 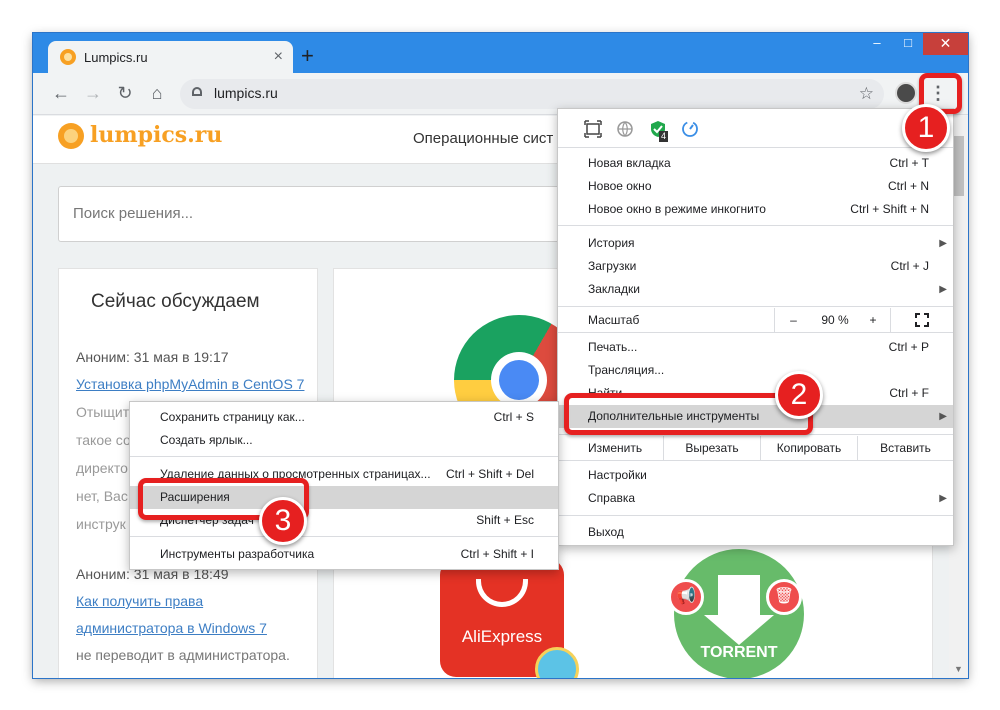 What do you see at coordinates (170, 57) in the screenshot?
I see `browser-tab: Lumpics.ru ×` at bounding box center [170, 57].